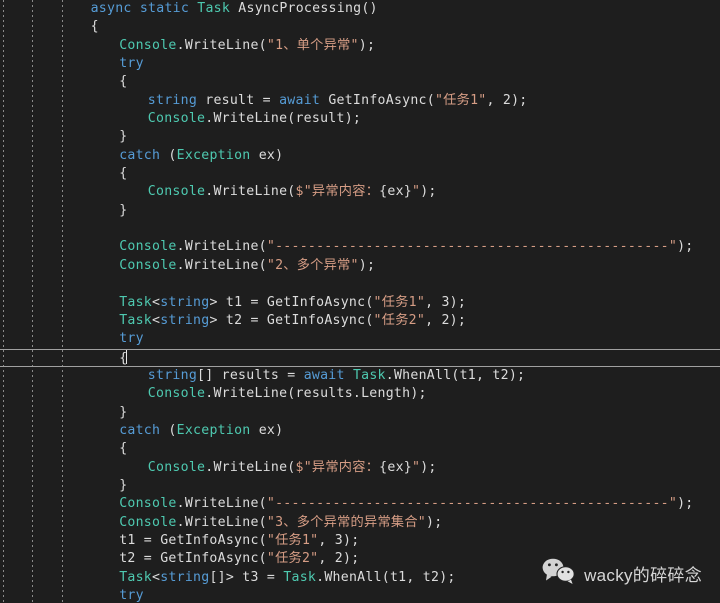 Image resolution: width=720 pixels, height=603 pixels. Describe the element at coordinates (234, 9) in the screenshot. I see `code-line-text: async static Task AsyncProcessing()` at that location.